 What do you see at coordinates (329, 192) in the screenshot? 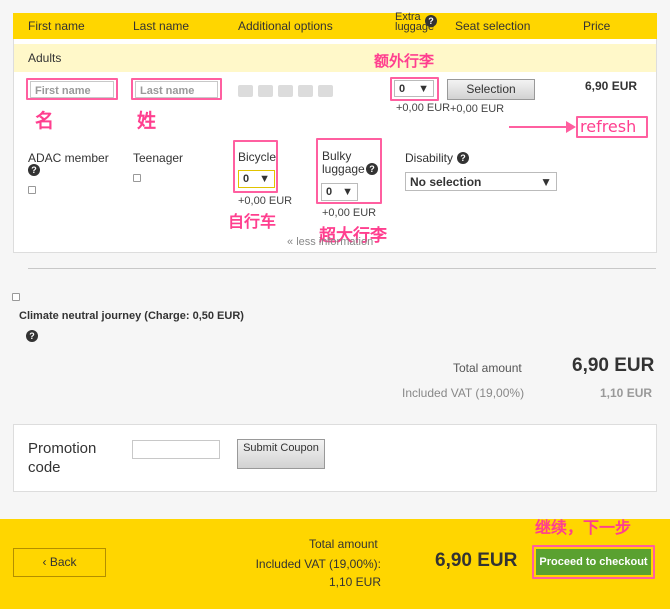
I see `bulky-value: 0` at bounding box center [329, 192].